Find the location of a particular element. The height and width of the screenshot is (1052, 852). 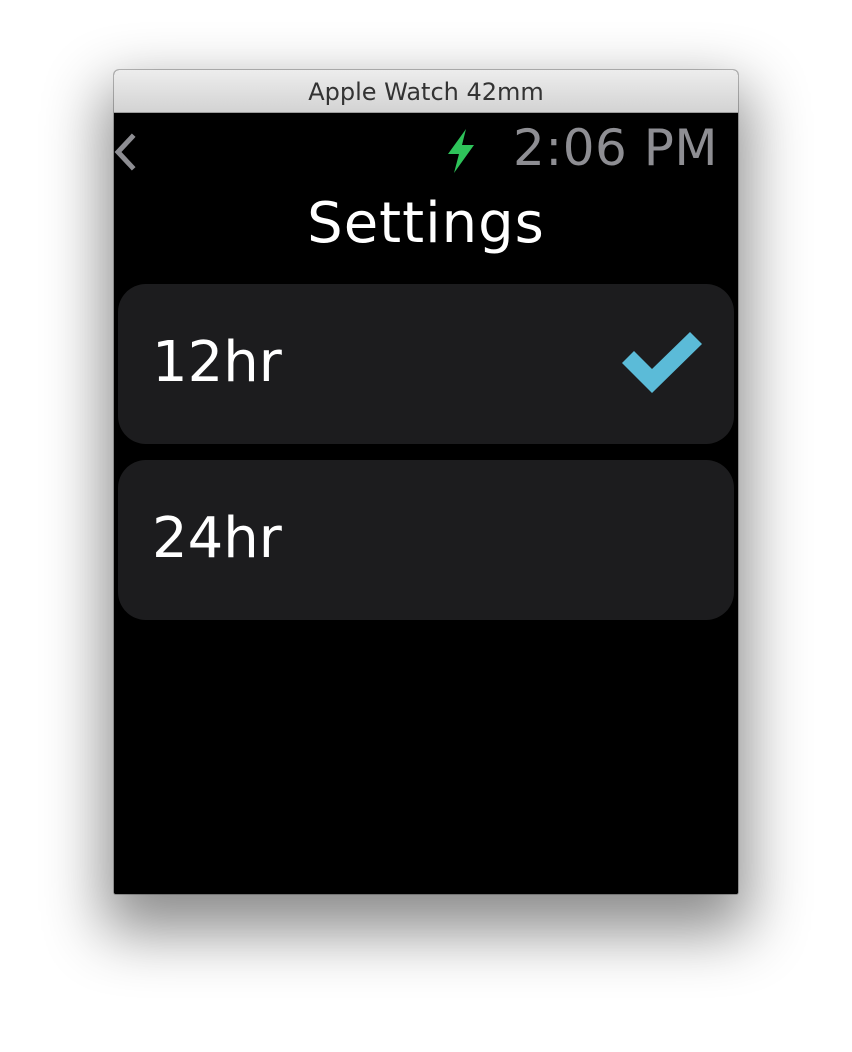

option-row-24hr: 24hr is located at coordinates (426, 540).